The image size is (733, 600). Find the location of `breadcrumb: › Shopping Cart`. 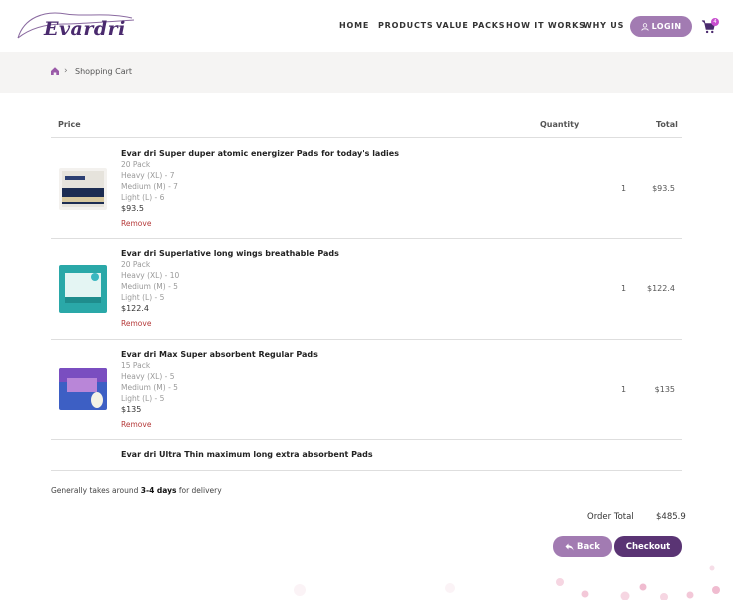

breadcrumb: › Shopping Cart is located at coordinates (366, 72).